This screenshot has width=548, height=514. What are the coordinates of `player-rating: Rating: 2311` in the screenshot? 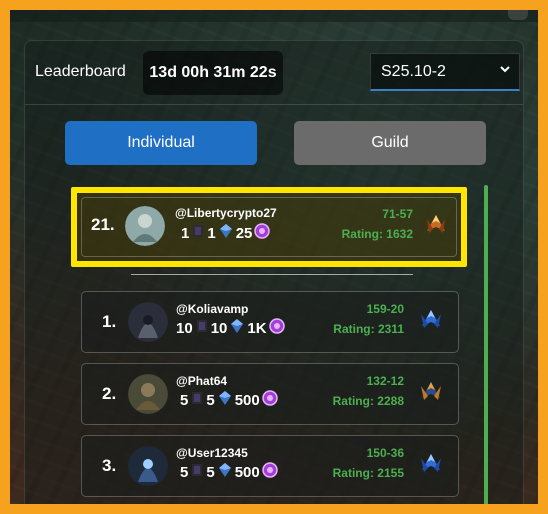 It's located at (368, 329).